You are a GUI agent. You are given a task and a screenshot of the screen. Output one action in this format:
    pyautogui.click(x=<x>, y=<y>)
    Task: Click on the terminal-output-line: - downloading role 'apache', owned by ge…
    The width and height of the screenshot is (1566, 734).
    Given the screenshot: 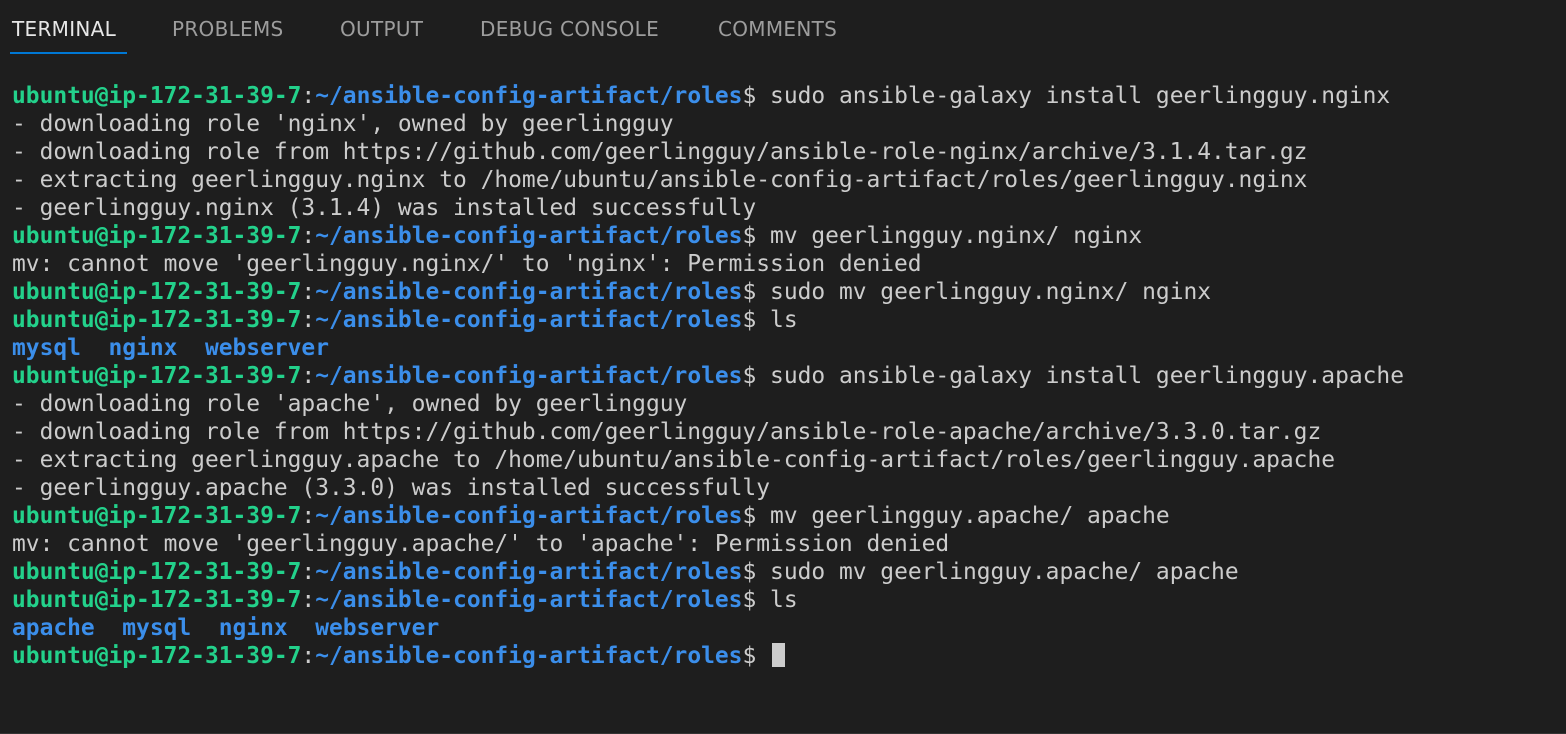 What is the action you would take?
    pyautogui.click(x=782, y=404)
    